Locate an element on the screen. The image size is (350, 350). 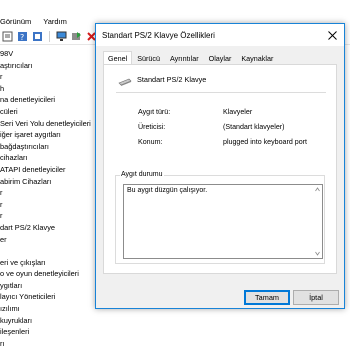
tree-item: cihazları is located at coordinates (50, 158).